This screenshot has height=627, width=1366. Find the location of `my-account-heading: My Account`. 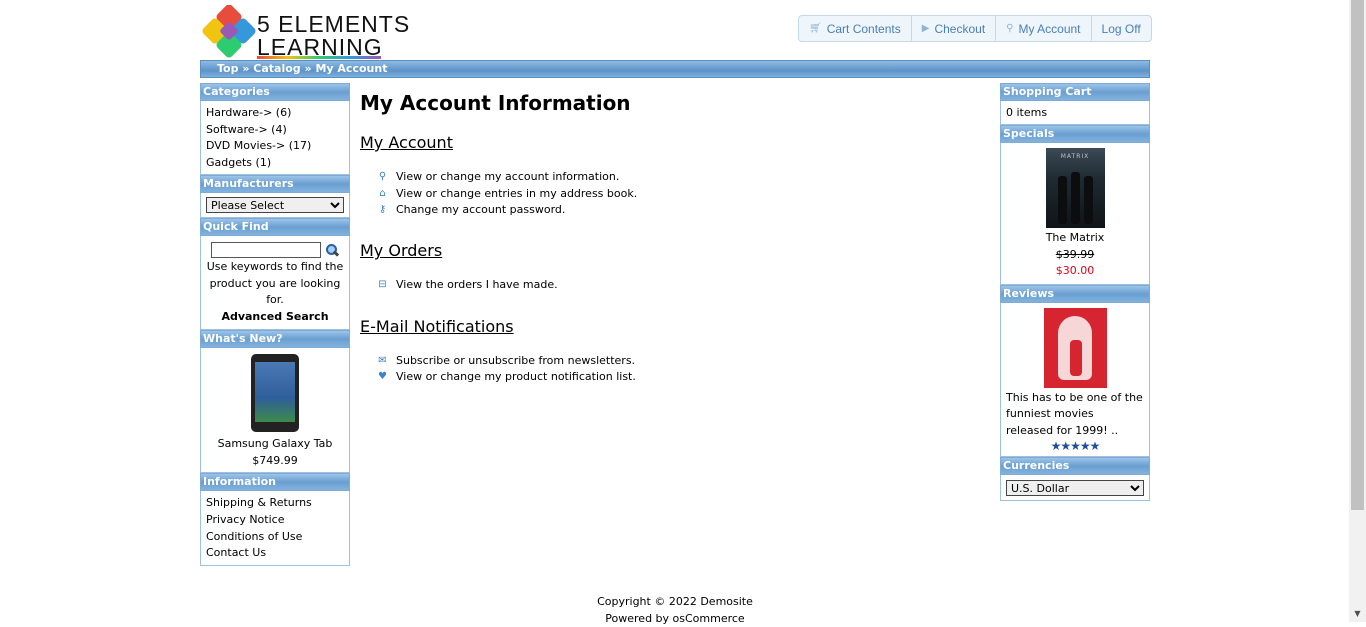

my-account-heading: My Account is located at coordinates (675, 143).